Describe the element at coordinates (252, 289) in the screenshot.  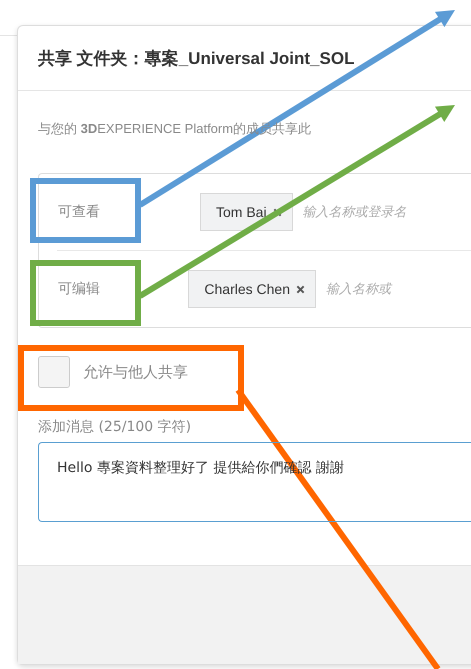
I see `member-chip: Charles Chen` at that location.